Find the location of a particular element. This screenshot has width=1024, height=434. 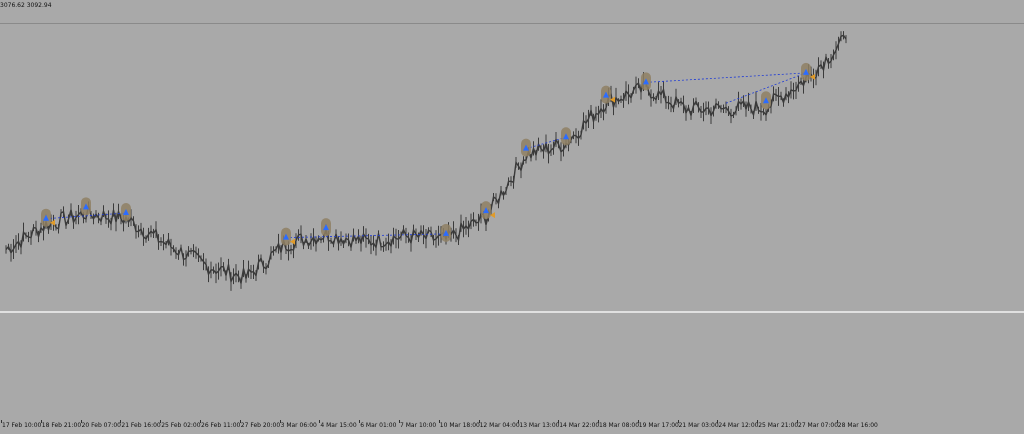

time-axis-label: 24 Mar 12:00 is located at coordinates (738, 425).